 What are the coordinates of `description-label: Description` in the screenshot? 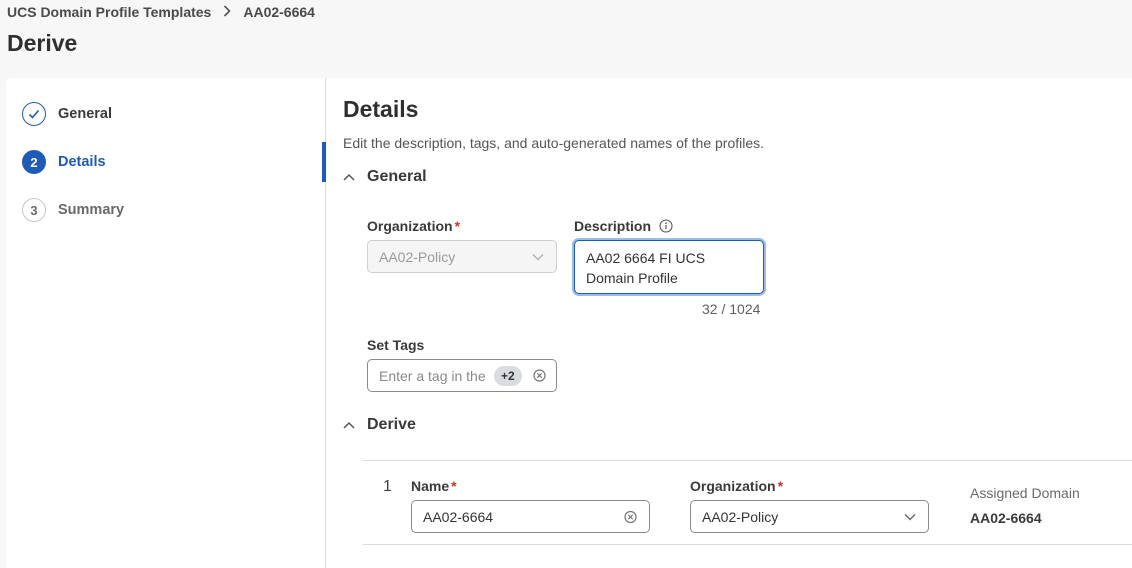 It's located at (623, 226).